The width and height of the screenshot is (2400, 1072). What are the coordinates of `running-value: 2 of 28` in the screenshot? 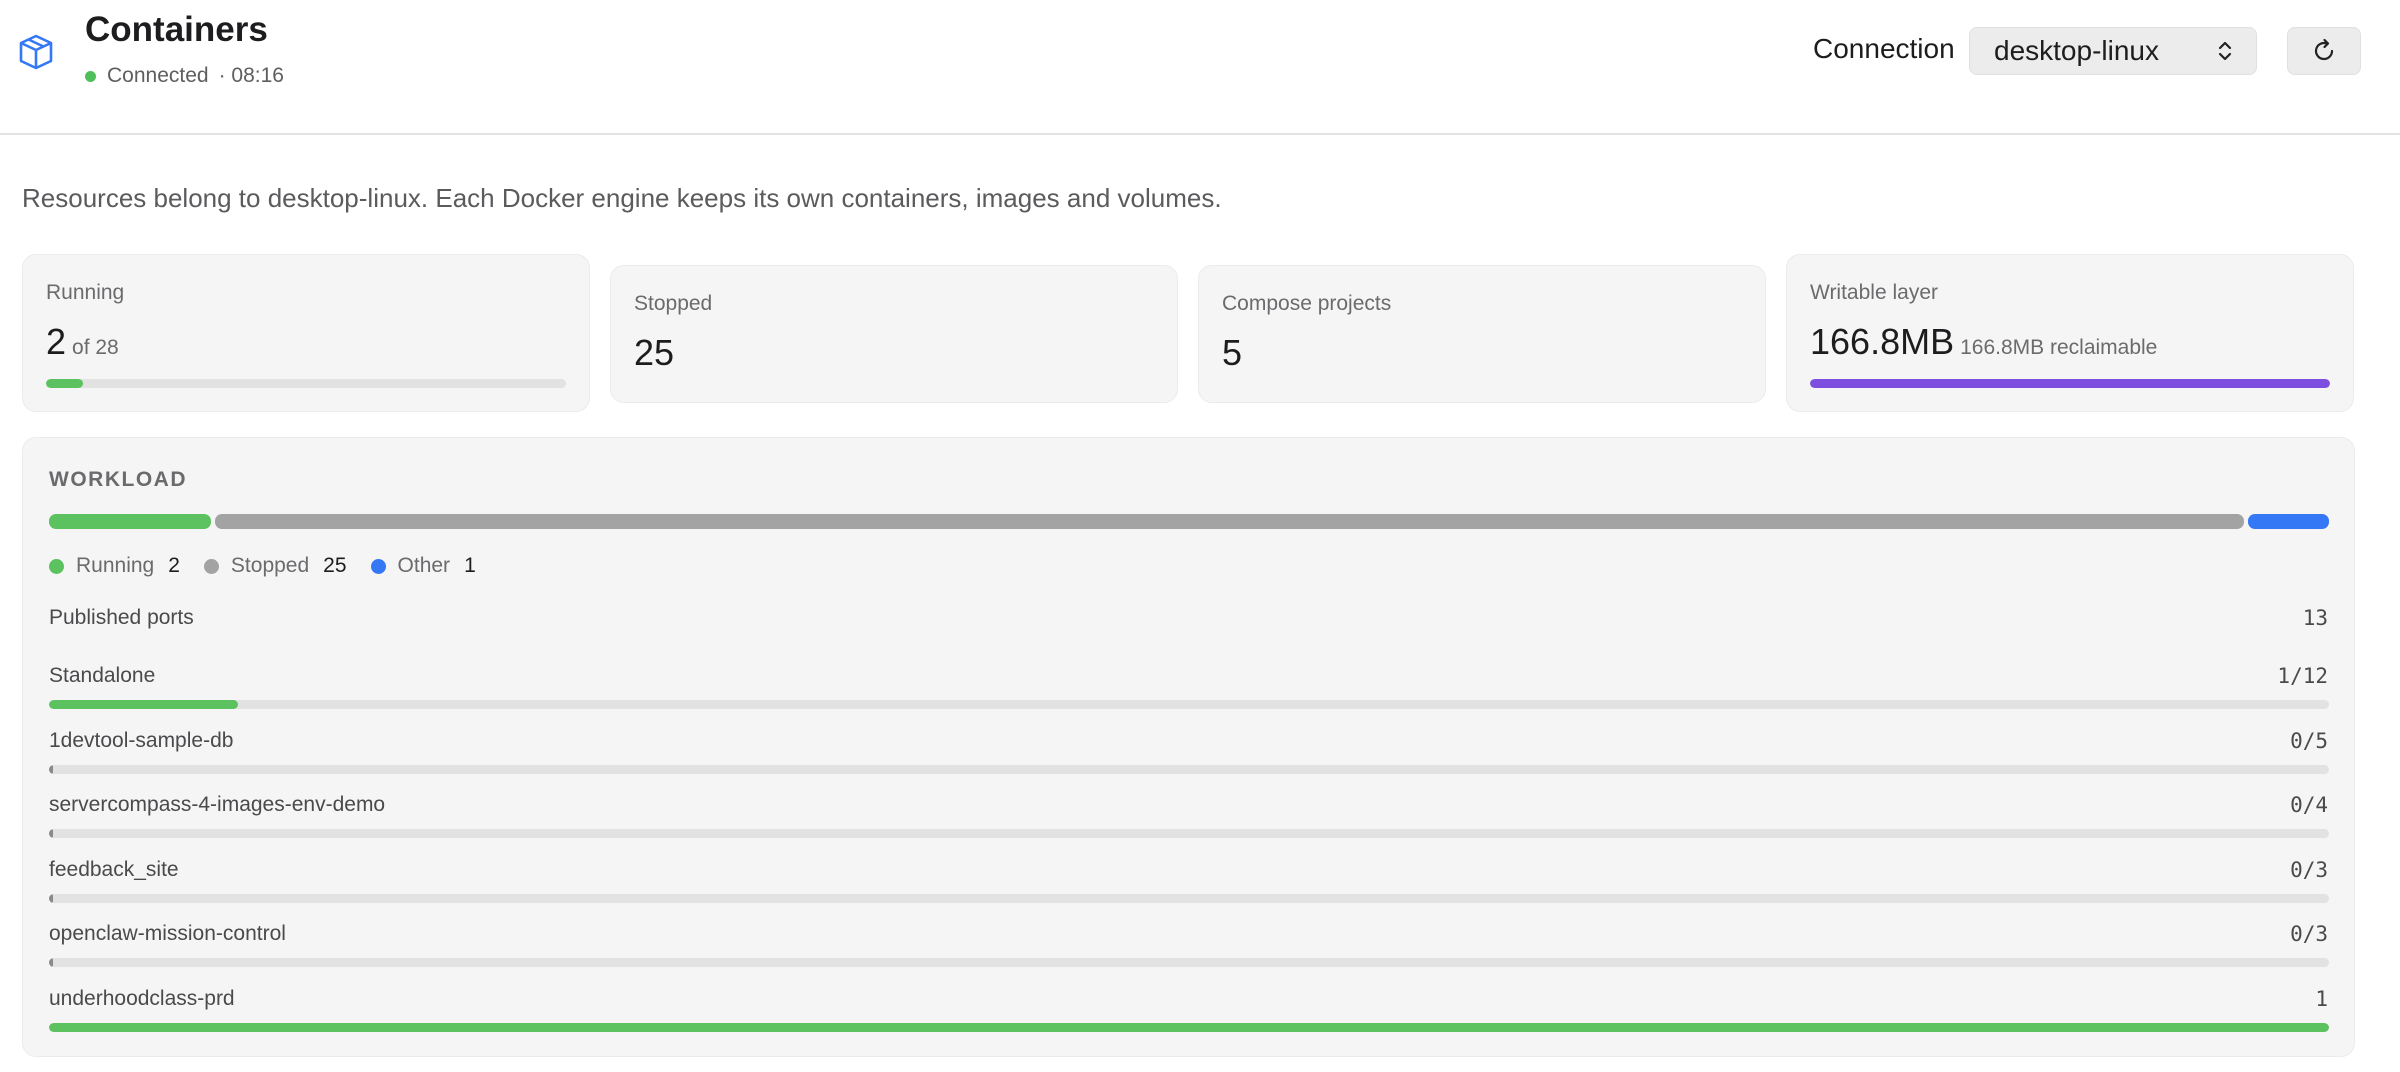 It's located at (82, 342).